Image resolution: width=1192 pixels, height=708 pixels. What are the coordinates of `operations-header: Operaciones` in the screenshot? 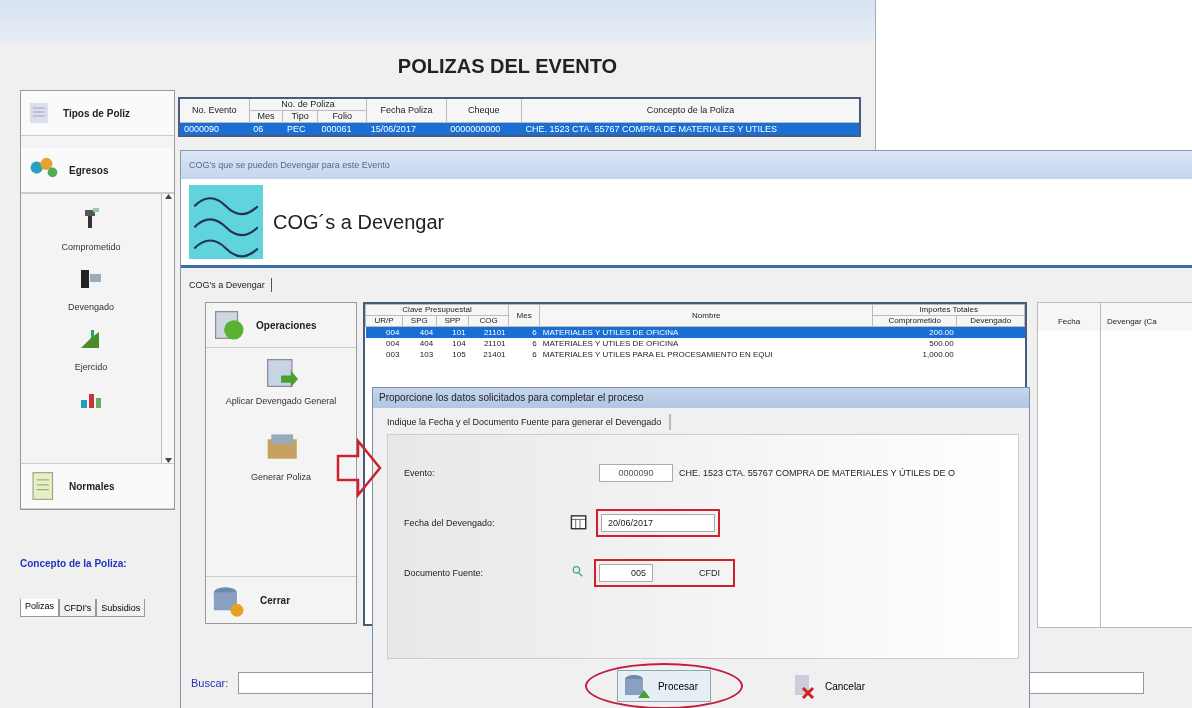 It's located at (281, 325).